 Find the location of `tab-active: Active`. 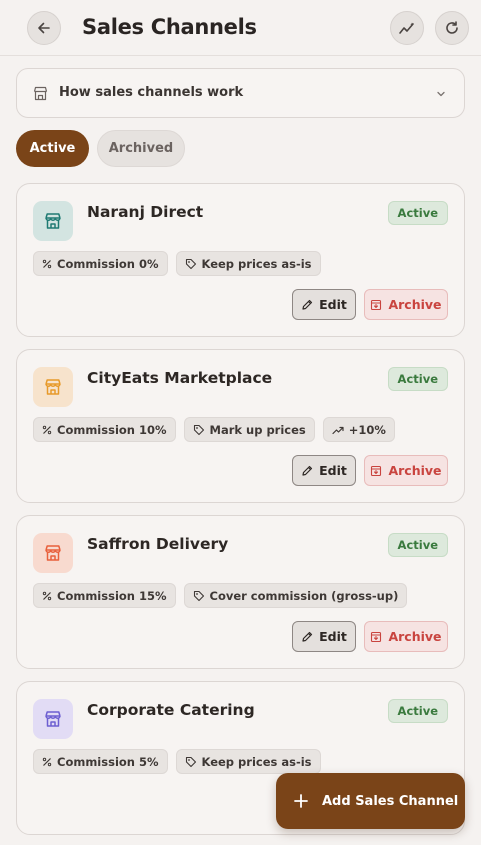

tab-active: Active is located at coordinates (52, 148).